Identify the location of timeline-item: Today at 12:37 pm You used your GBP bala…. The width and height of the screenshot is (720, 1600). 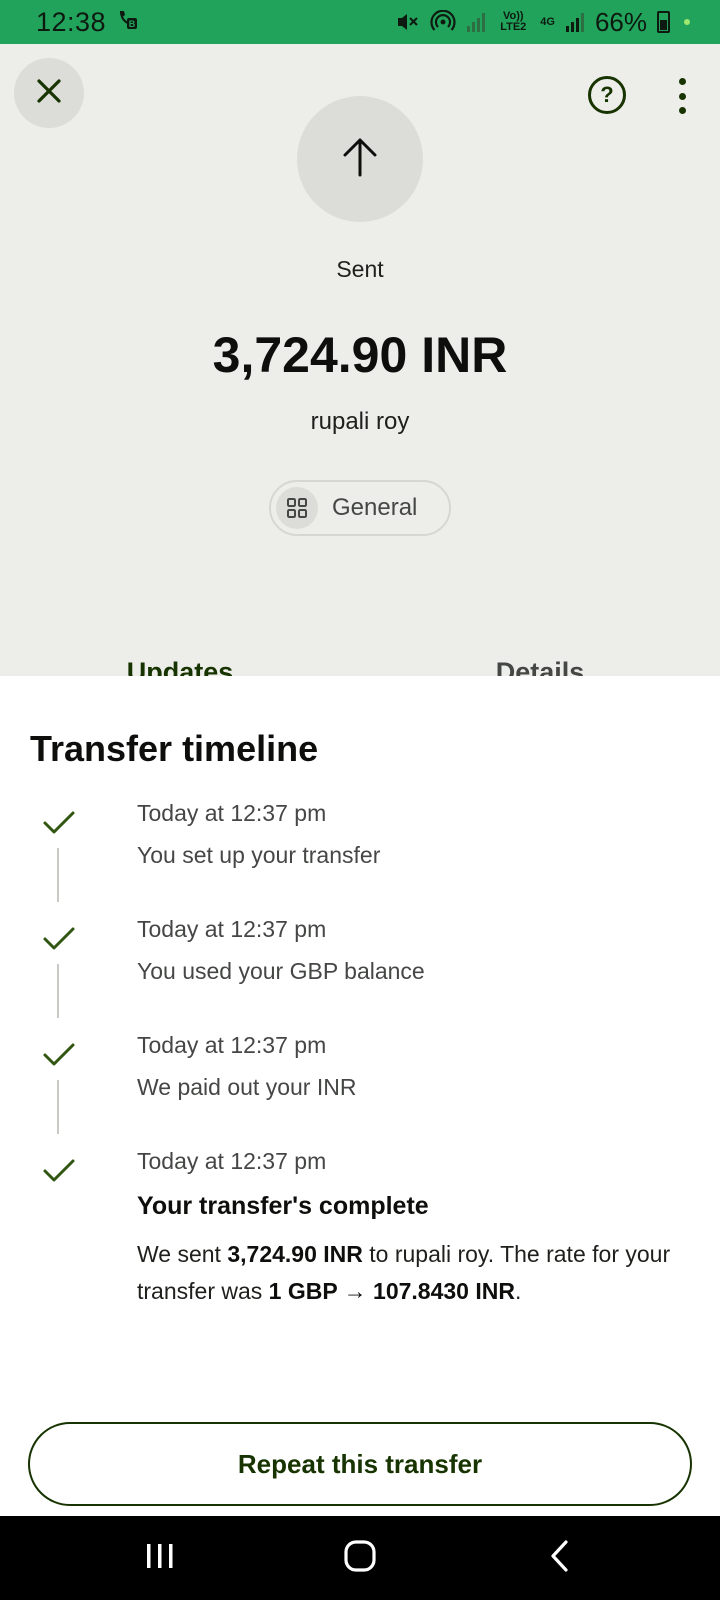
(360, 966).